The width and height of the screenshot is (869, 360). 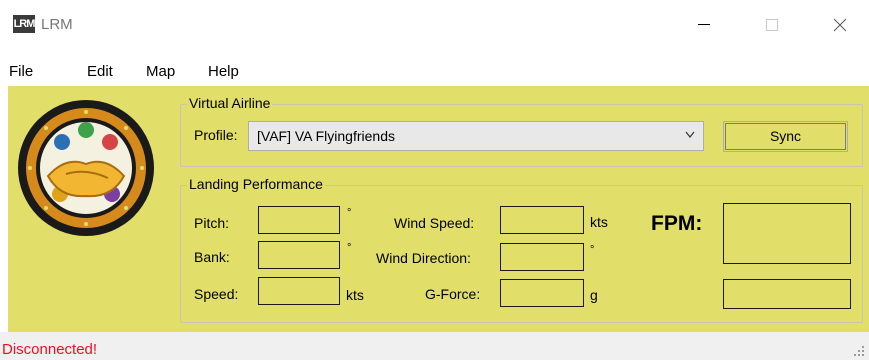 I want to click on minimize-button, so click(x=704, y=25).